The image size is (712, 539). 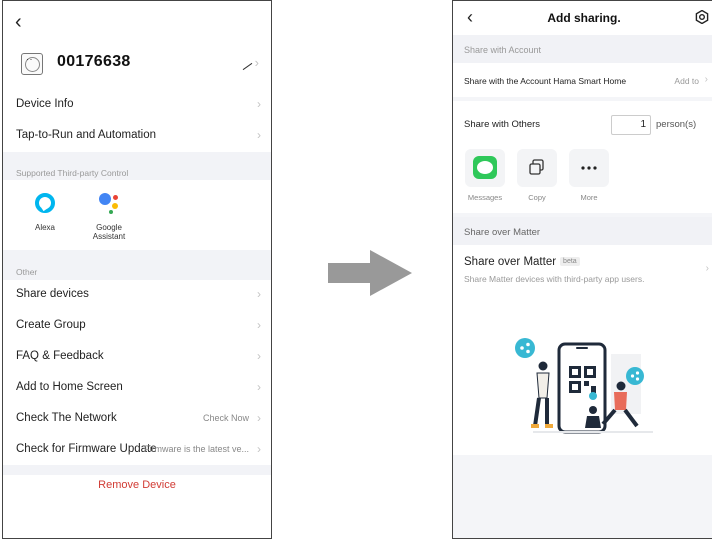 I want to click on copy-icon, so click(x=536, y=167).